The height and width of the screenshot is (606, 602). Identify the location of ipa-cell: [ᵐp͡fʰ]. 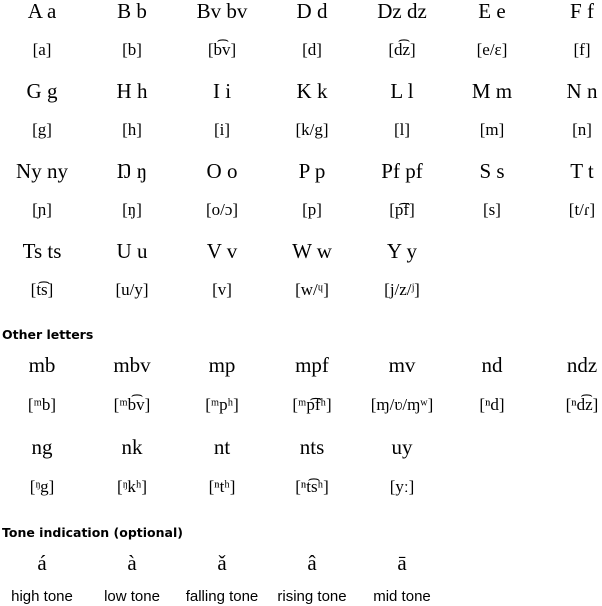
(312, 404).